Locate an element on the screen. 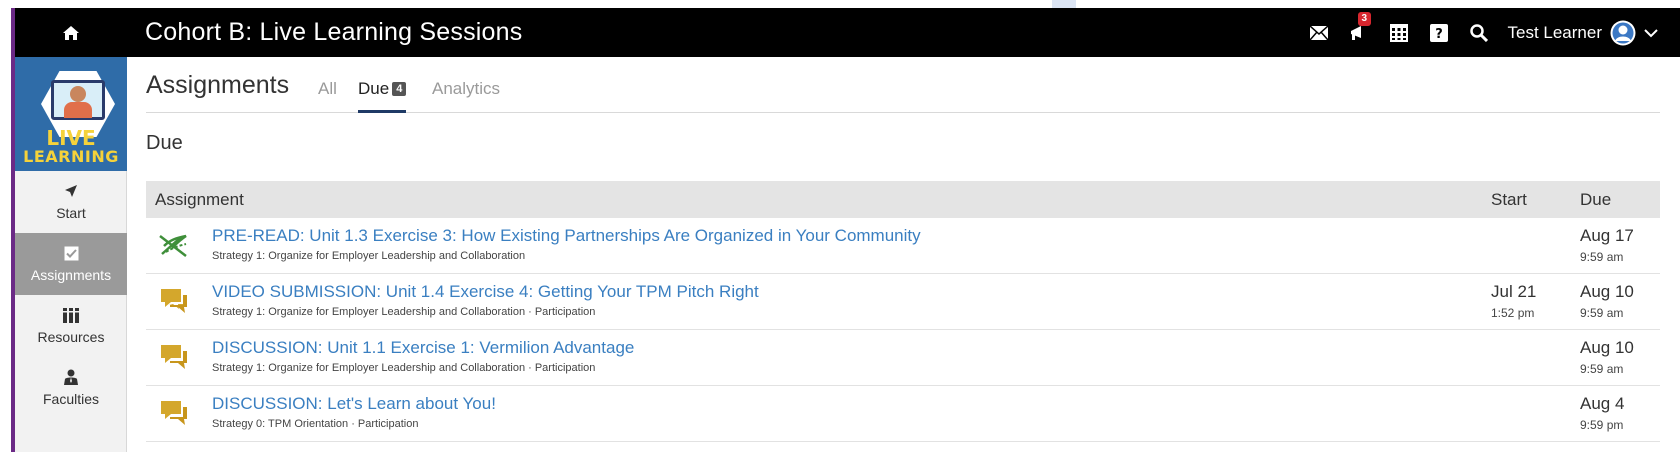  tab-label: Due is located at coordinates (374, 88).